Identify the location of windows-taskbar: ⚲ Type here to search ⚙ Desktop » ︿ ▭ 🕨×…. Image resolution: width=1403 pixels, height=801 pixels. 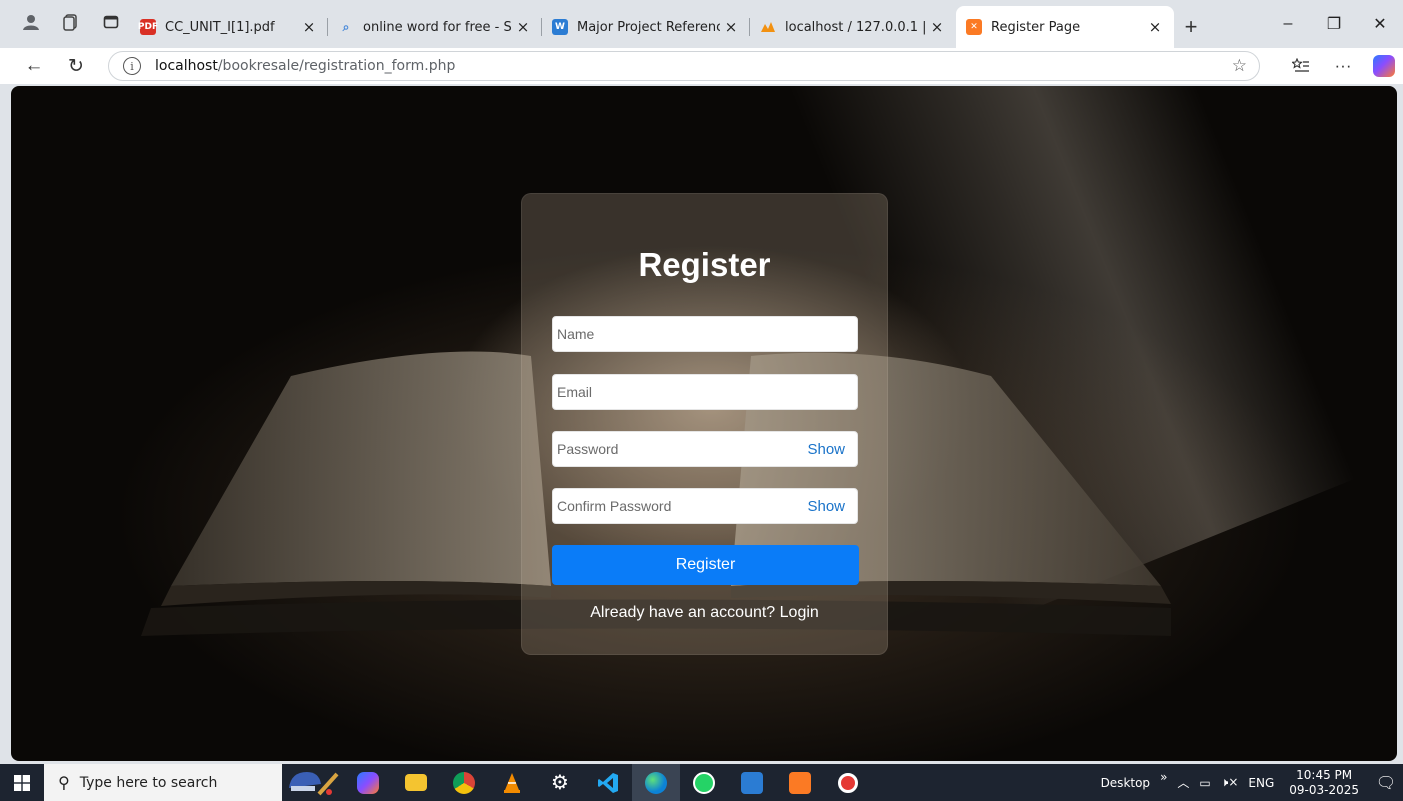
(701, 782).